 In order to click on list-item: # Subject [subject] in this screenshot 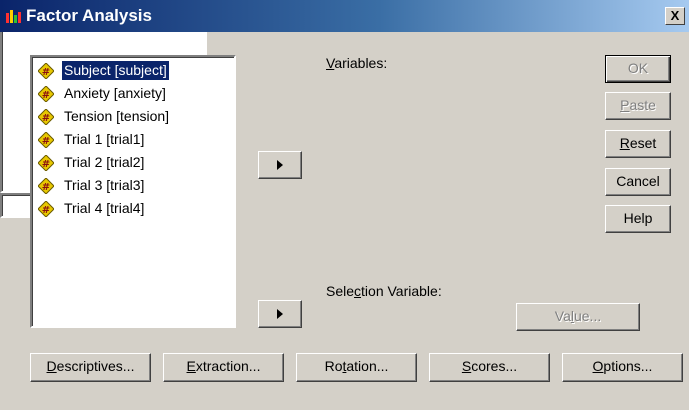, I will do `click(133, 71)`.